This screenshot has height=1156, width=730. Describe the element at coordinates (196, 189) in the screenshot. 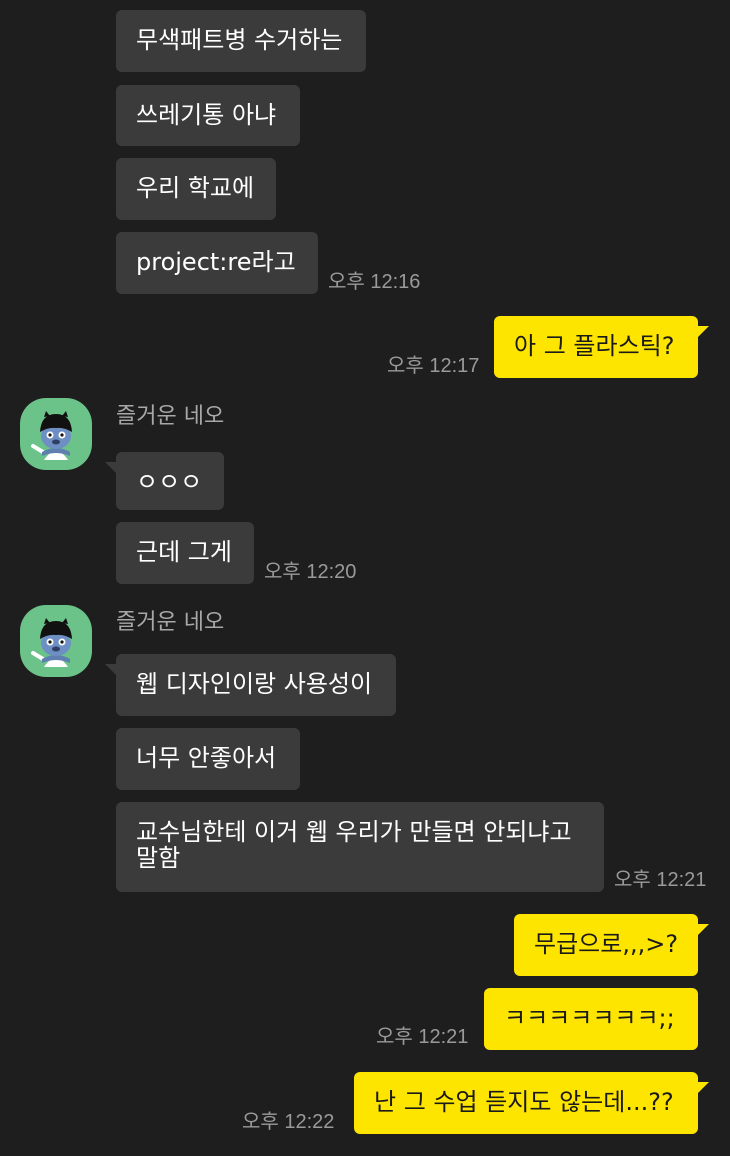

I see `message-bubble: 우리 학교에` at that location.